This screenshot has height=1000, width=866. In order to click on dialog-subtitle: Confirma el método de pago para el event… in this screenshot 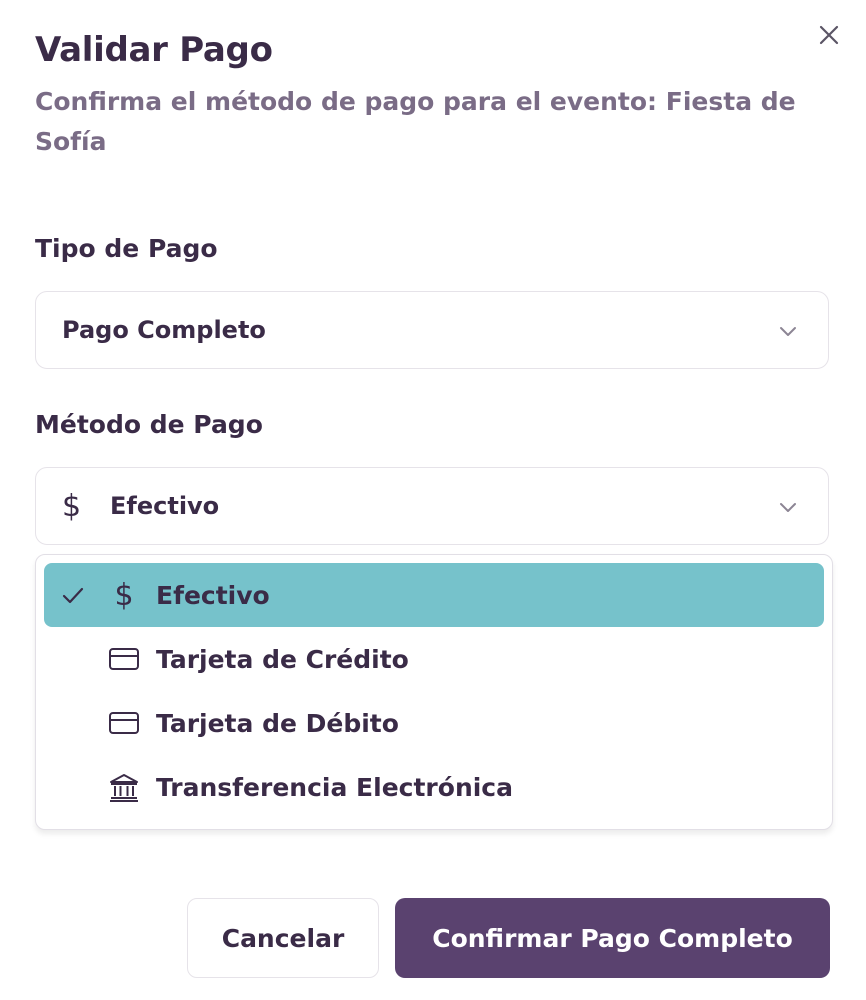, I will do `click(415, 121)`.